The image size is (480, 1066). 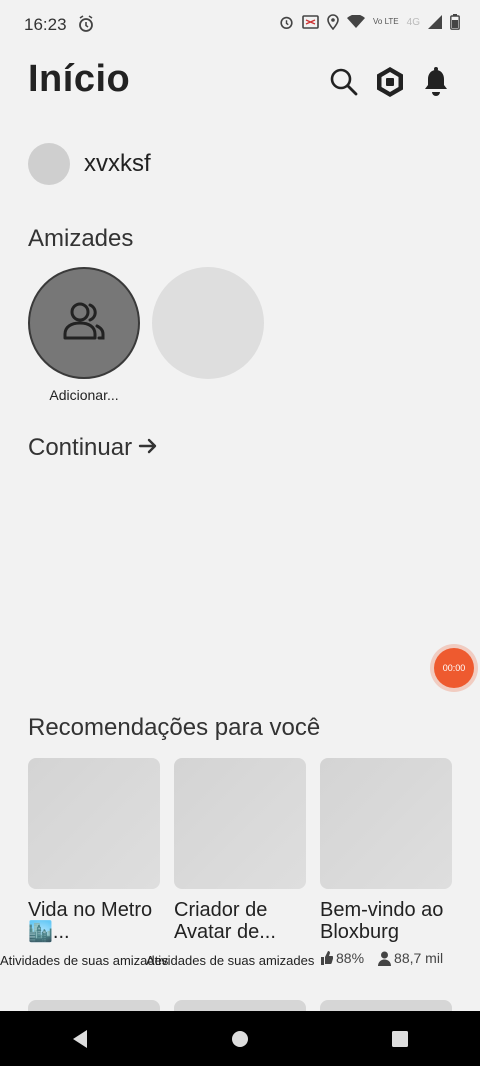 What do you see at coordinates (386, 21) in the screenshot?
I see `volte-indicator: Vo LTE` at bounding box center [386, 21].